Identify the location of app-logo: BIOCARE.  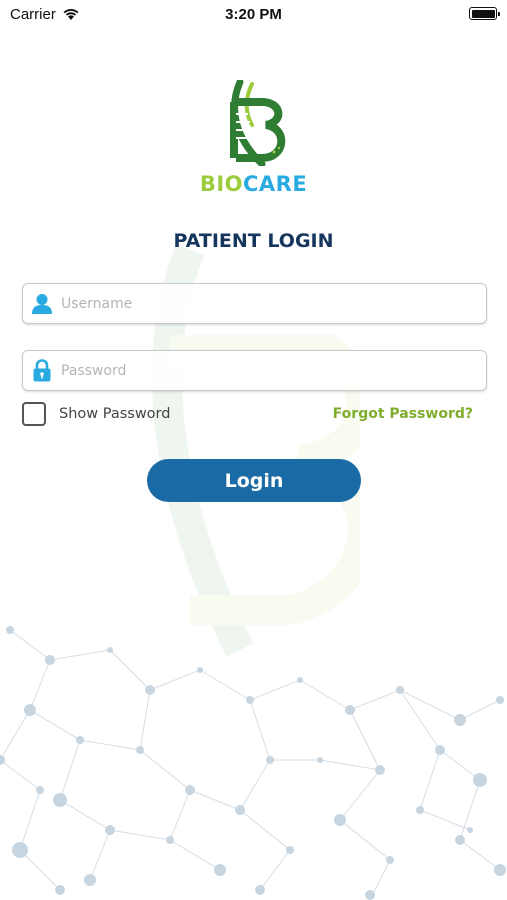
(253, 140).